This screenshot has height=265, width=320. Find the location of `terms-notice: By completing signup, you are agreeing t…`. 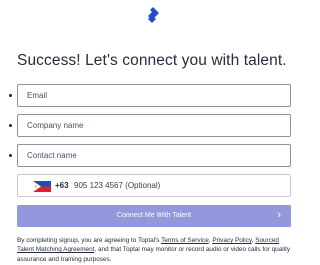

terms-notice: By completing signup, you are agreeing t… is located at coordinates (154, 250).